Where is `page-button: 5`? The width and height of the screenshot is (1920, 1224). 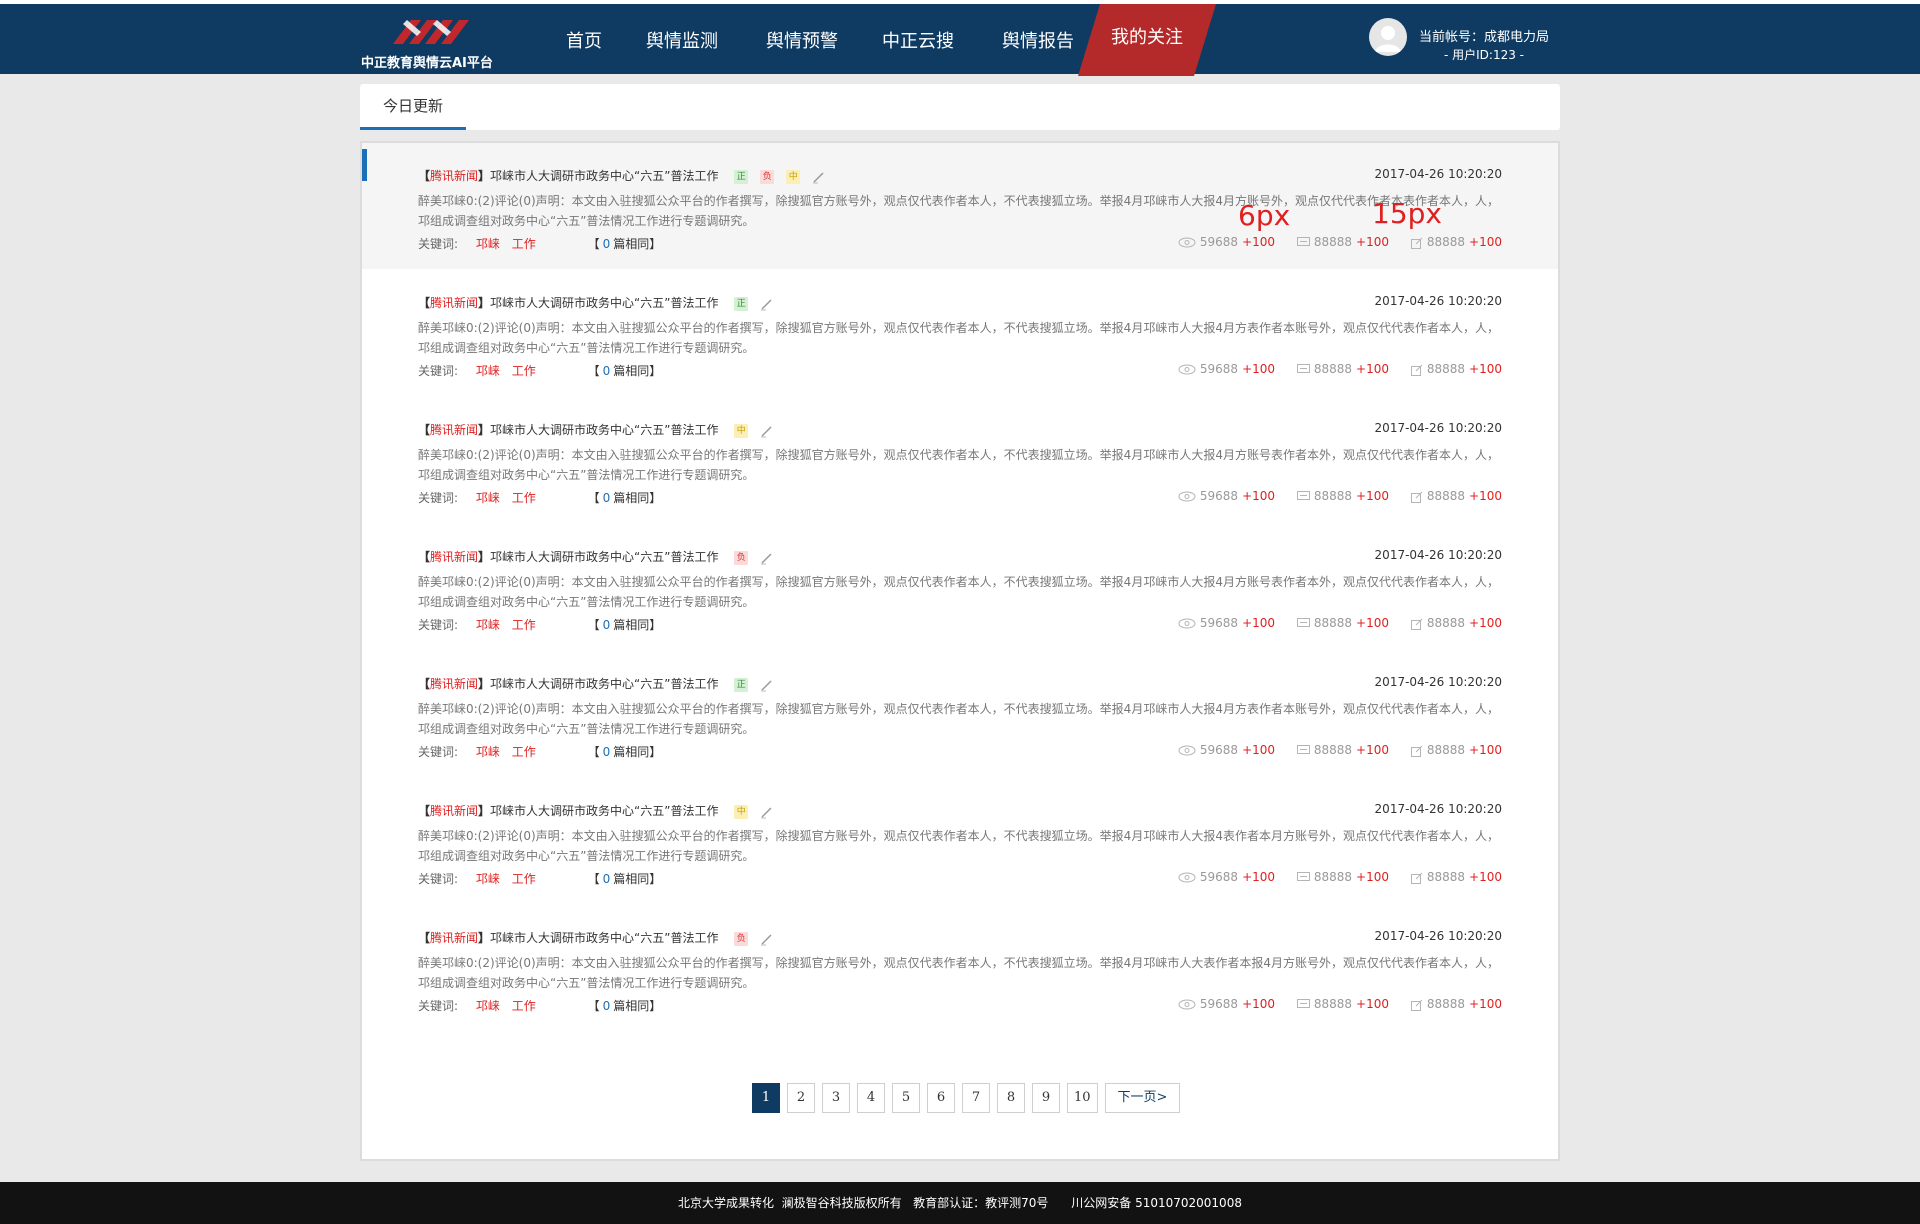 page-button: 5 is located at coordinates (906, 1098).